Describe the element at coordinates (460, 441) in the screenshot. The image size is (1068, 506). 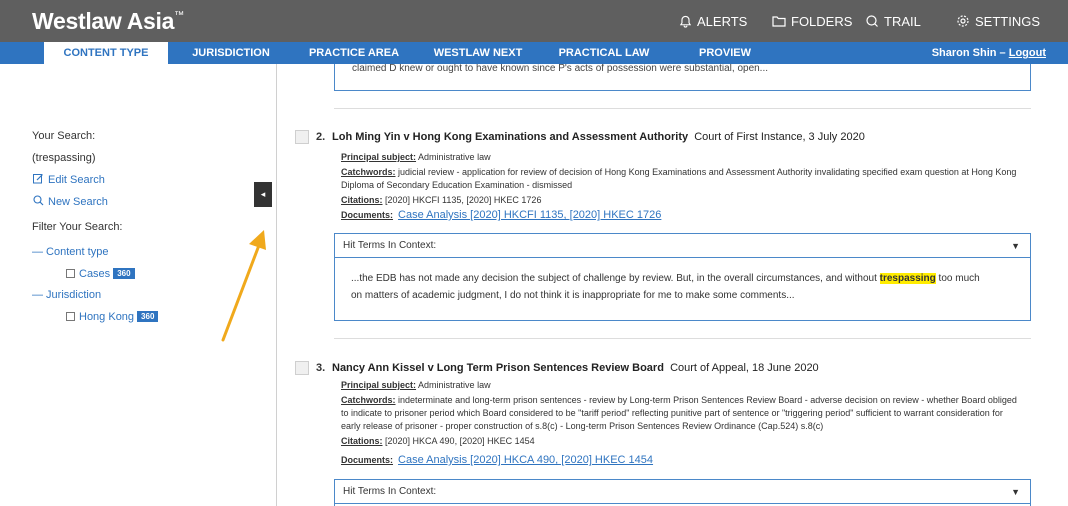
I see `result-3-citations-value: [2020] HKCA 490, [2020] HKEC 1454` at that location.